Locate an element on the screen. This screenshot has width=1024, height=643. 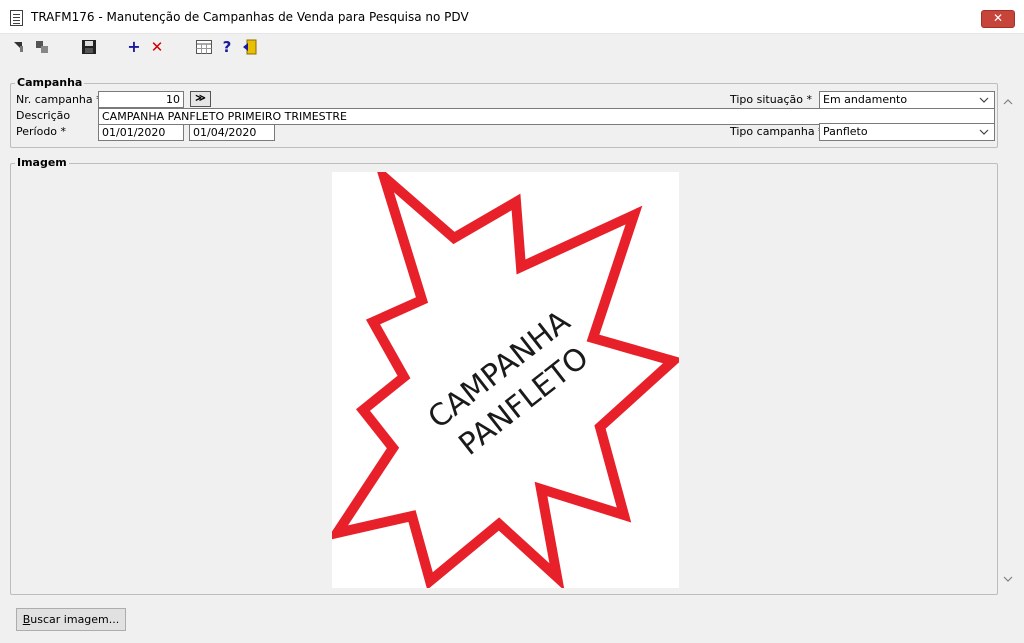
document-icon is located at coordinates (16, 18).